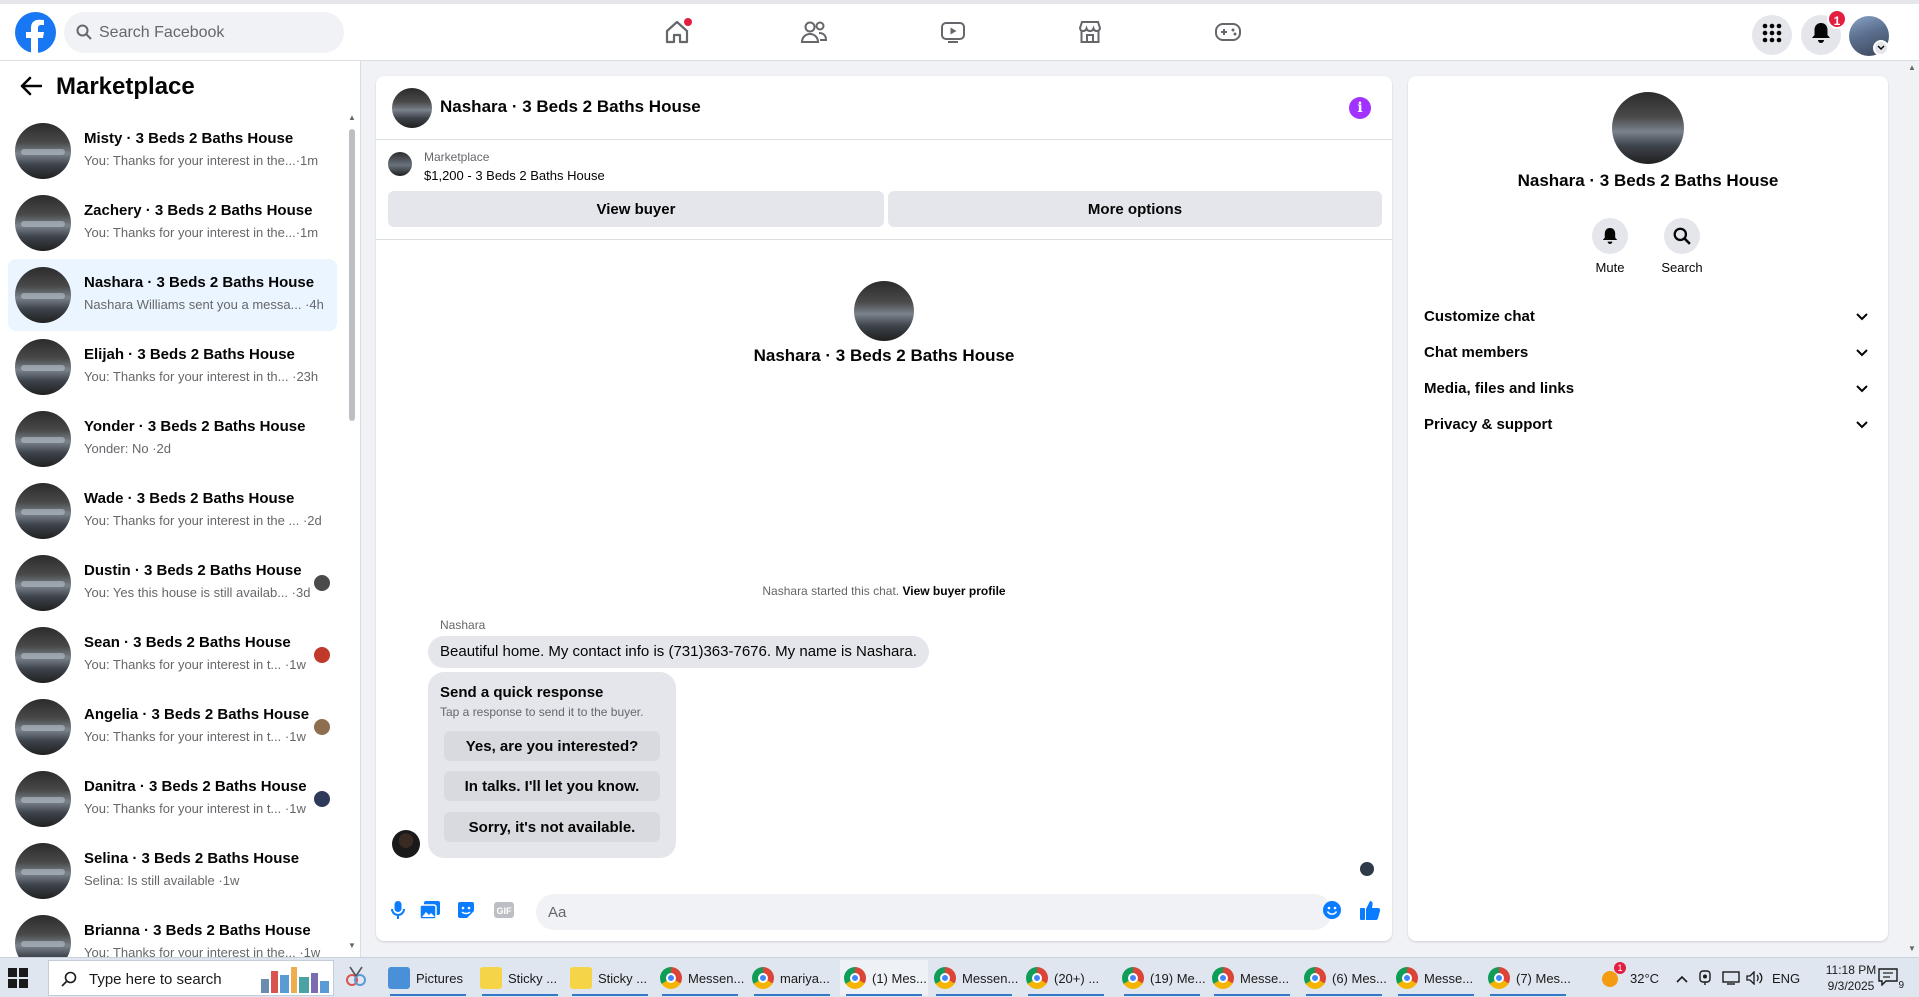  I want to click on chat-members-section: Chat members, so click(1648, 353).